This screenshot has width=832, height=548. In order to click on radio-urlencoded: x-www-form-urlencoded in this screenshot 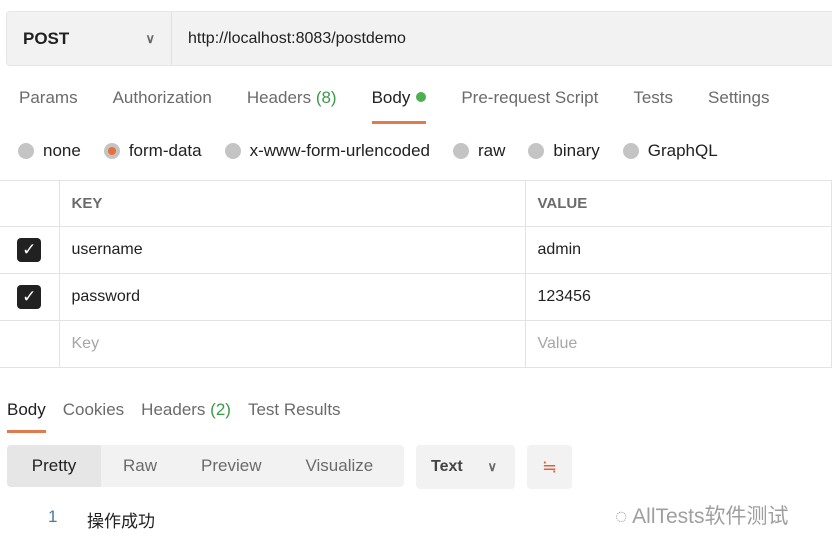, I will do `click(327, 151)`.